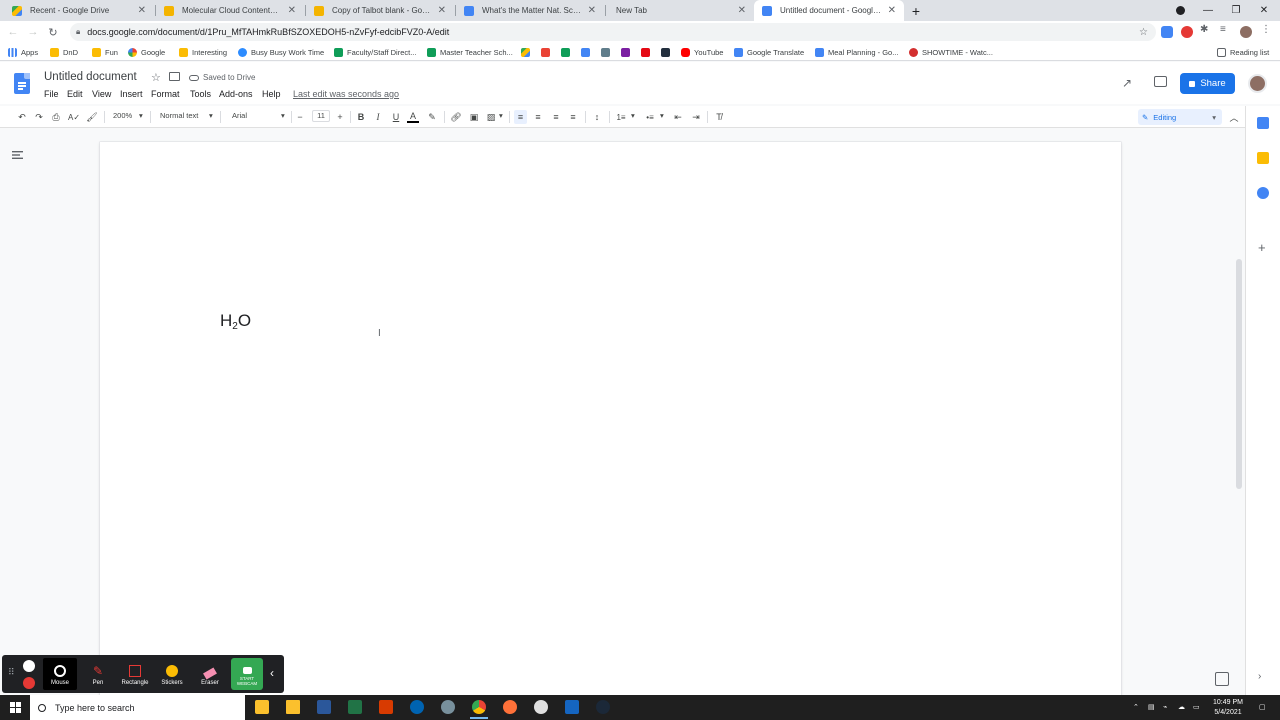 The height and width of the screenshot is (720, 1280). What do you see at coordinates (340, 117) in the screenshot?
I see `increase-font-size-icon: +` at bounding box center [340, 117].